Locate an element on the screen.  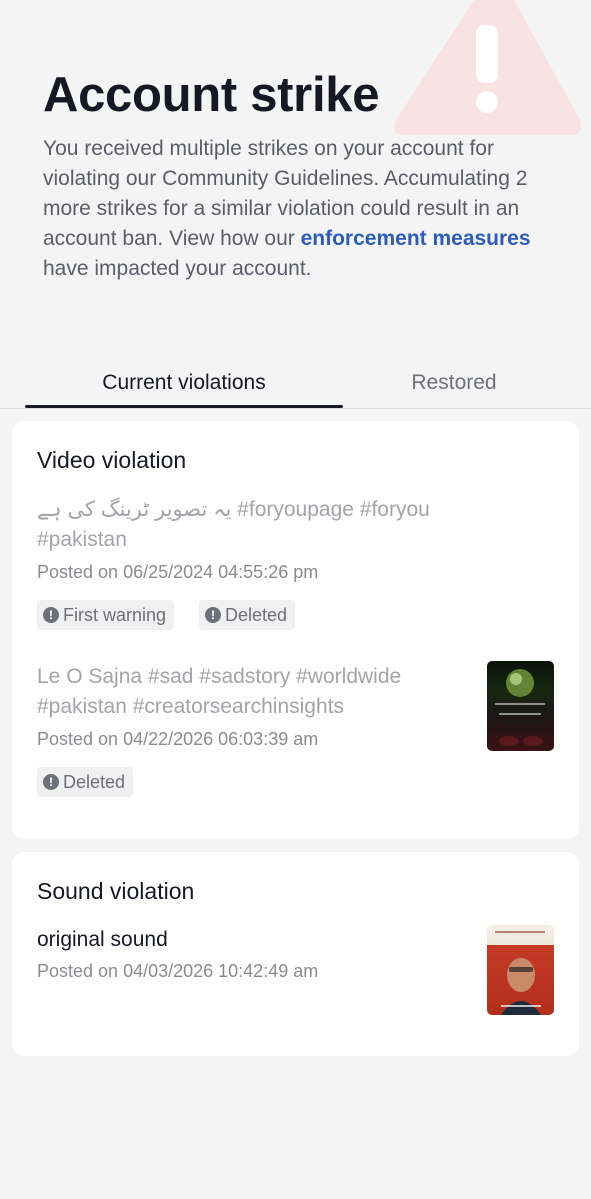
video-thumbnail is located at coordinates (520, 706).